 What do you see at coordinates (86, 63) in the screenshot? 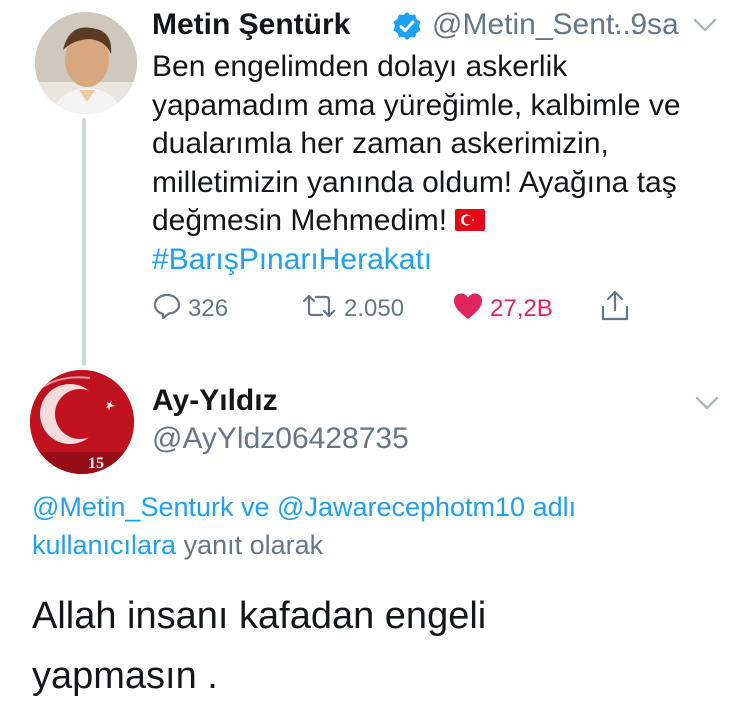
I see `profile-photo-icon` at bounding box center [86, 63].